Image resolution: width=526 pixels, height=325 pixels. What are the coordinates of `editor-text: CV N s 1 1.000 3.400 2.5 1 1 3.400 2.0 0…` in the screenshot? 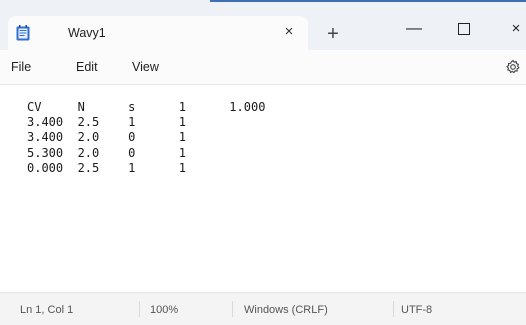 It's located at (146, 138).